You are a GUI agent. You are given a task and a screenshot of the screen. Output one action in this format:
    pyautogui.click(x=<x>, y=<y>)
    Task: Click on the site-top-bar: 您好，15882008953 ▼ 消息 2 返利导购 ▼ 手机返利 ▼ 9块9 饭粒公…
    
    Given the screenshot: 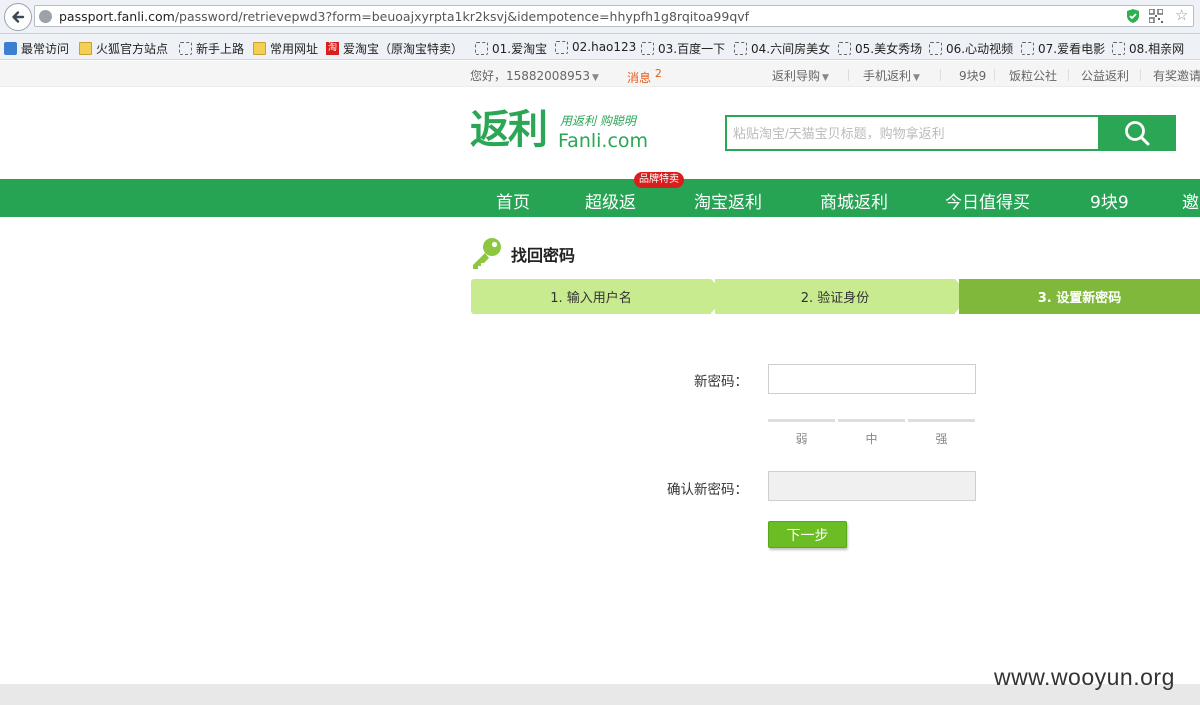 What is the action you would take?
    pyautogui.click(x=600, y=74)
    